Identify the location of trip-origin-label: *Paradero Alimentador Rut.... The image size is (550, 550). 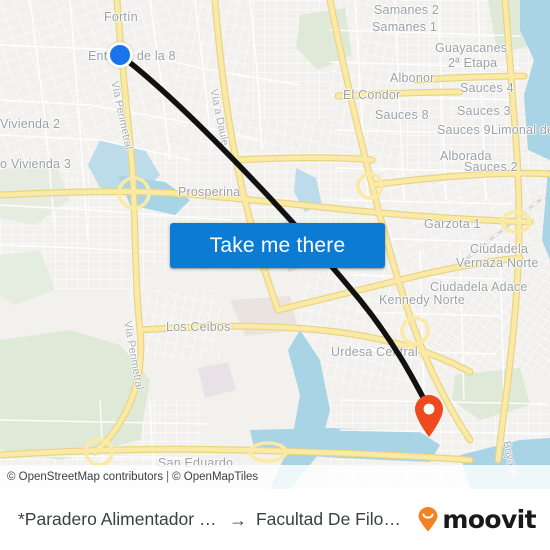
(119, 519).